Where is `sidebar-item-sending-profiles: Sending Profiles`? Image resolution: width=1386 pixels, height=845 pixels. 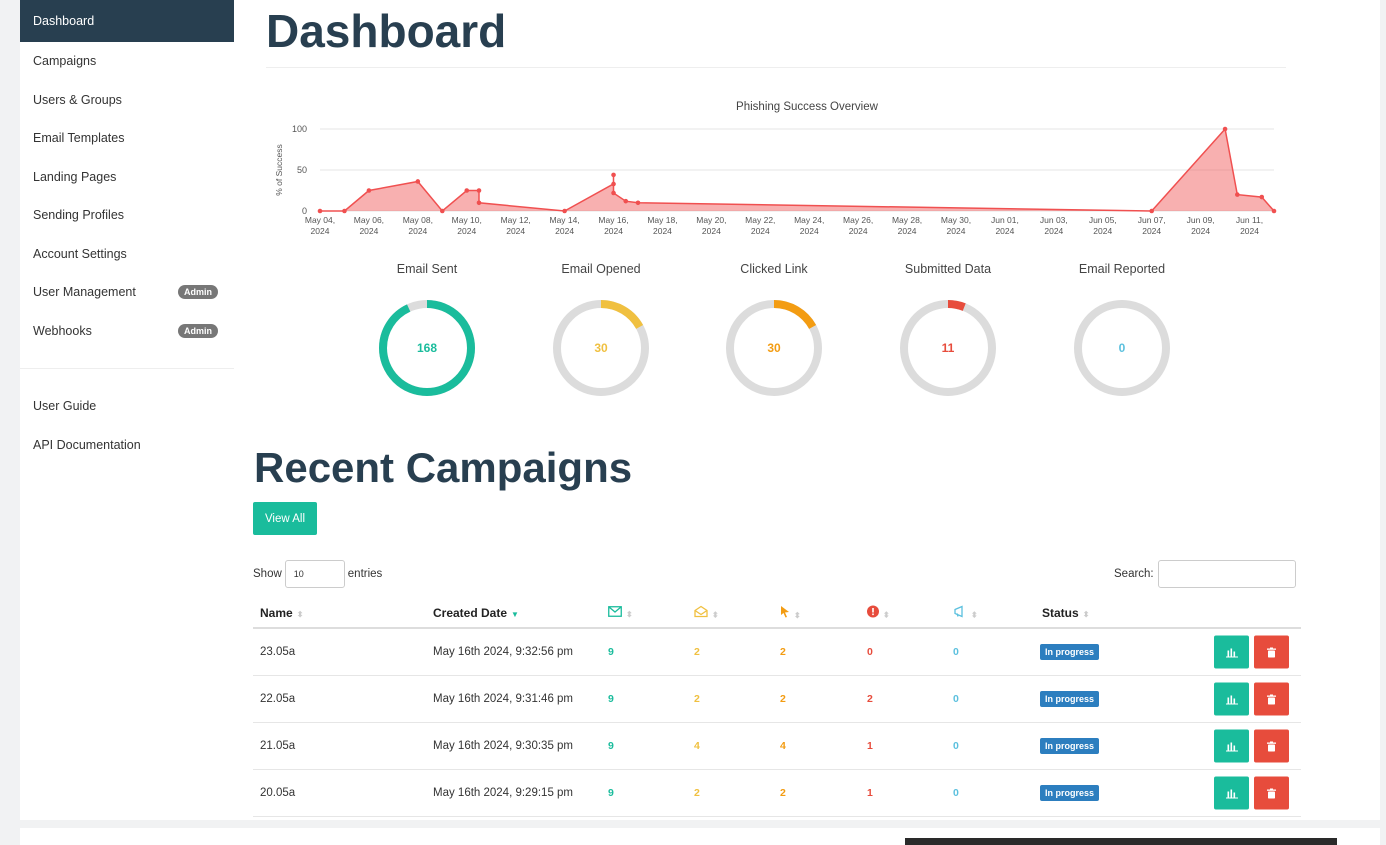 sidebar-item-sending-profiles: Sending Profiles is located at coordinates (127, 215).